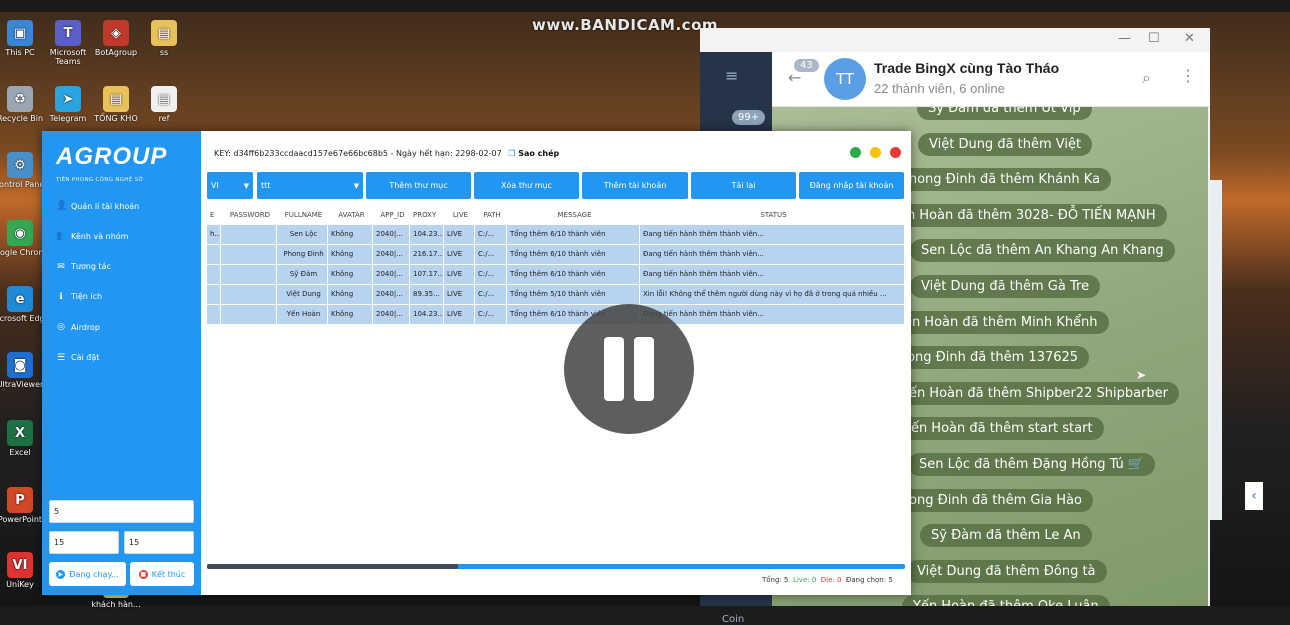 The width and height of the screenshot is (1290, 625). I want to click on chat-subtitle: 22 thành viên, 6 online, so click(939, 88).